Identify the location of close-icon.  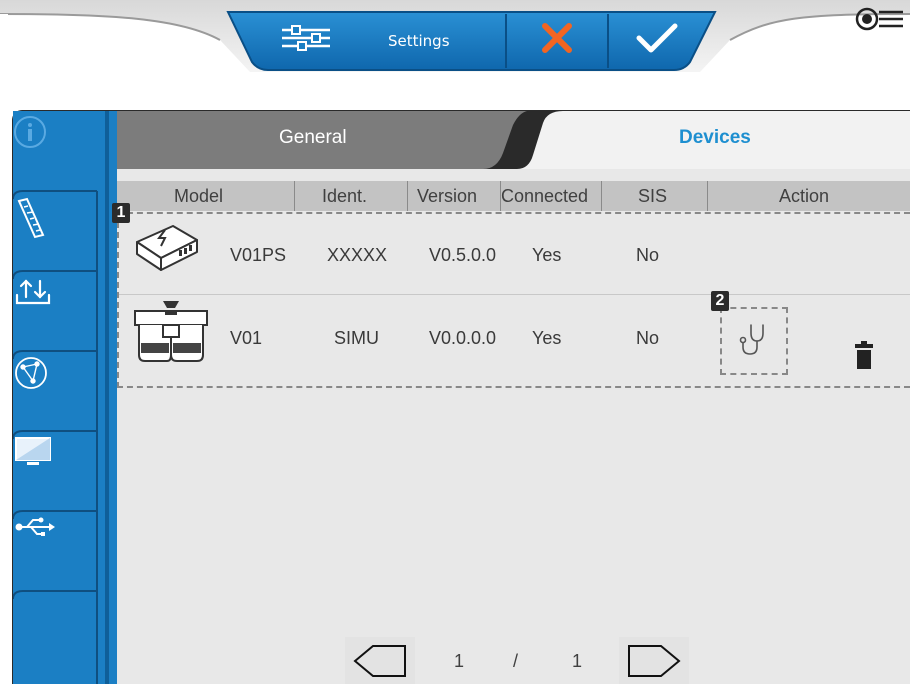
(557, 38).